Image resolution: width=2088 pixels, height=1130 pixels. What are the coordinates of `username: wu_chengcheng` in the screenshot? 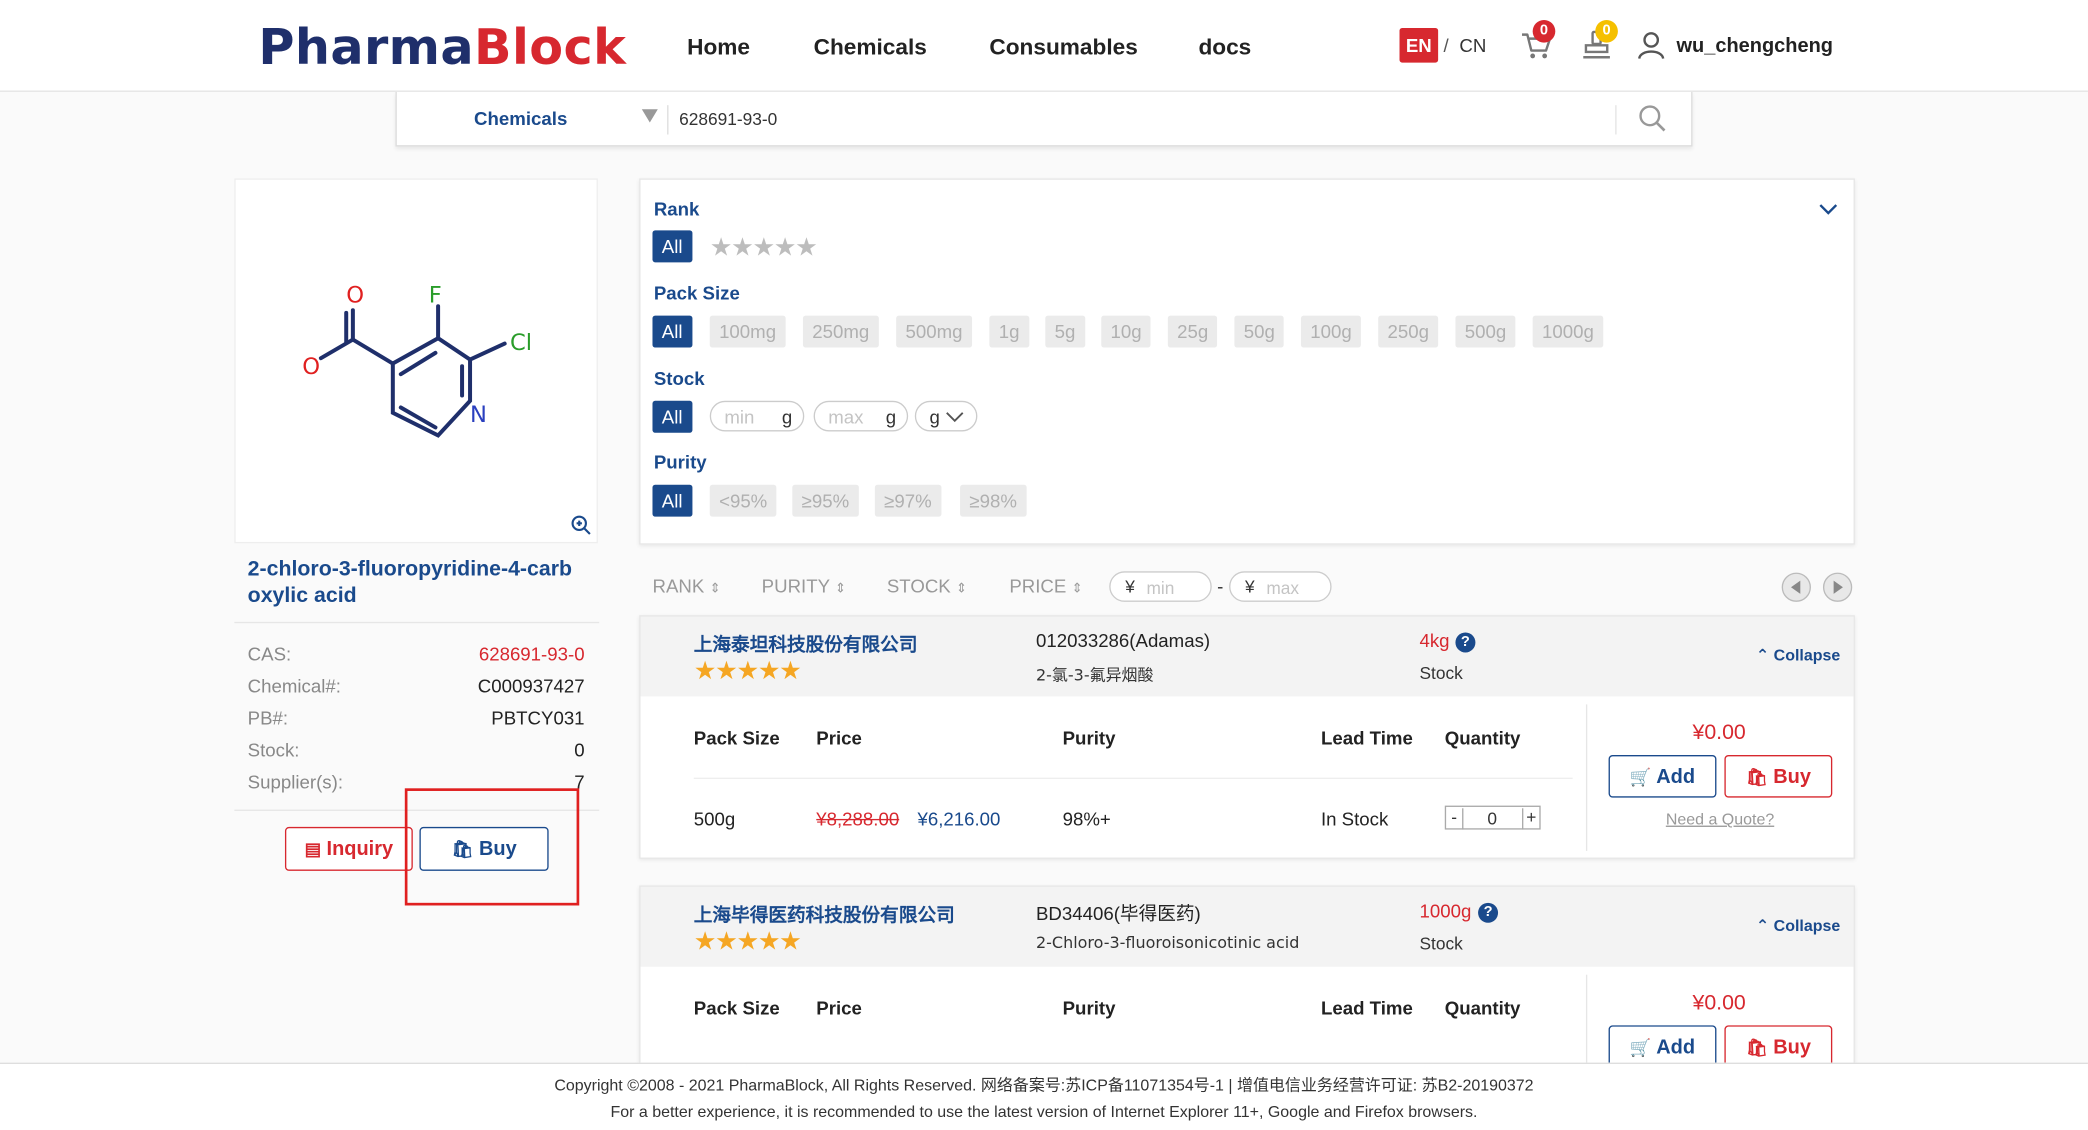 It's located at (1754, 46).